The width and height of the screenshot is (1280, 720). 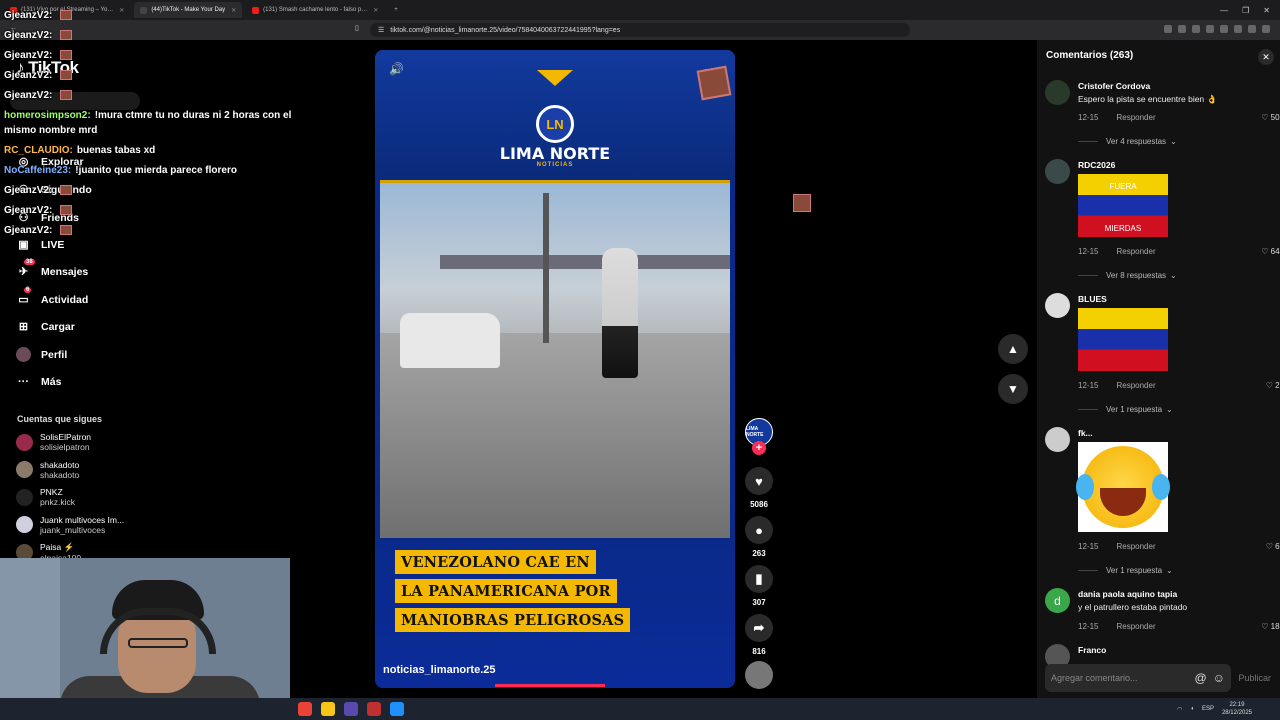 I want to click on clock: 22:19 28/12/2025, so click(x=1237, y=709).